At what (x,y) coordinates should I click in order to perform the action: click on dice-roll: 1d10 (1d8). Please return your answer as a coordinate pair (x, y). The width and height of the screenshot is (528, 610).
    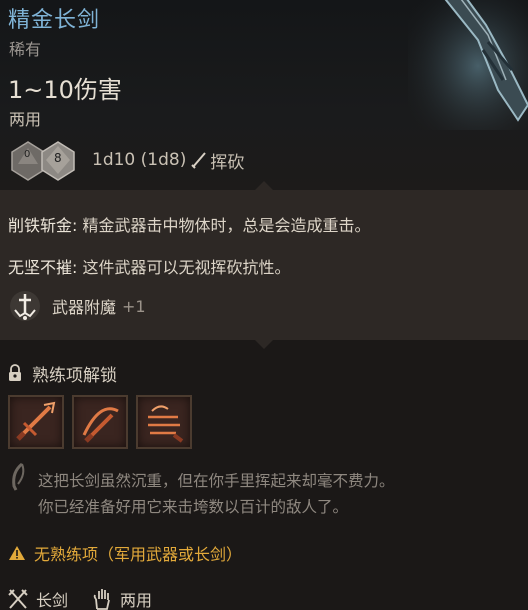
    Looking at the image, I should click on (139, 160).